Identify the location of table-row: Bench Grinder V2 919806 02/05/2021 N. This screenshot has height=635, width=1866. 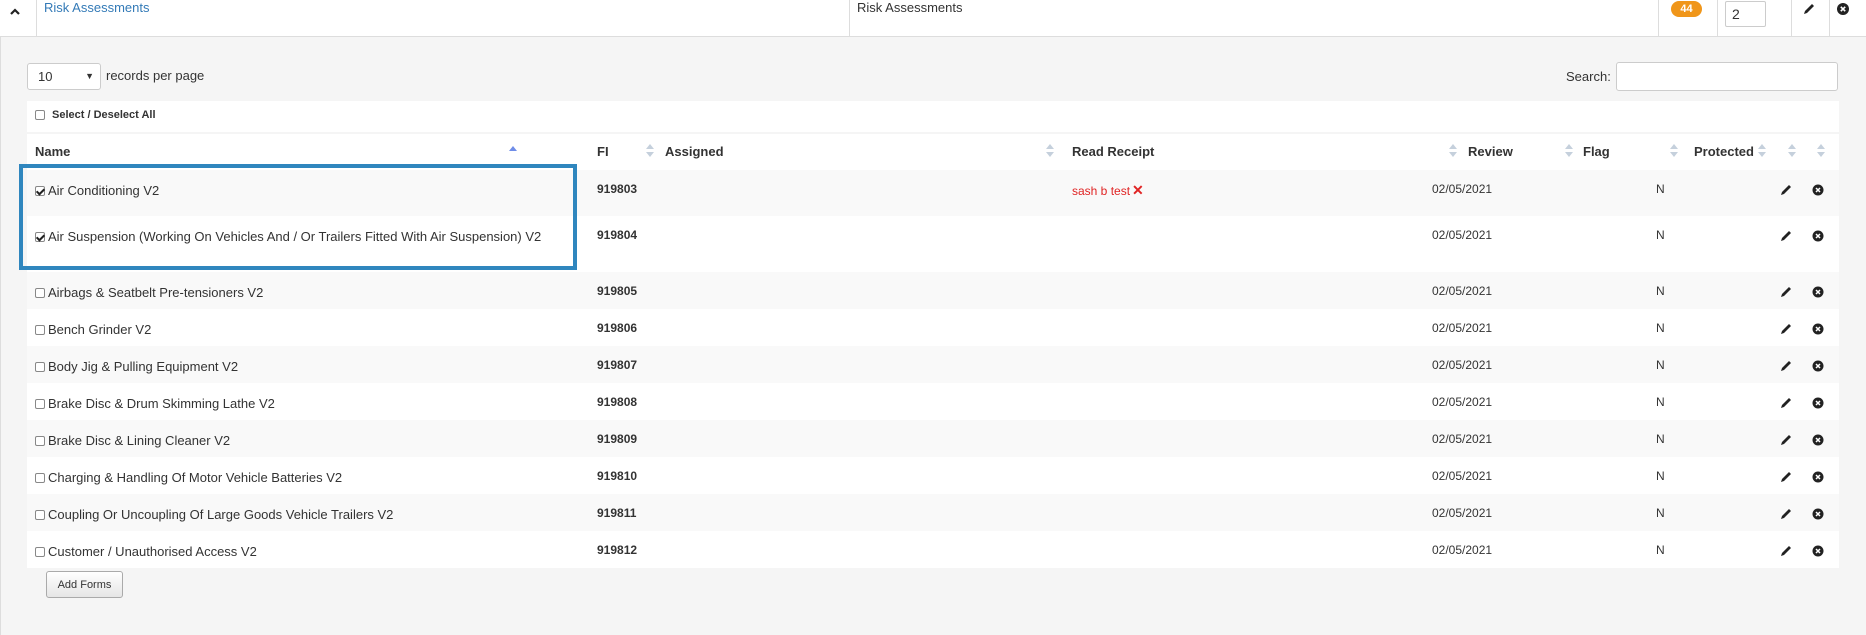
(933, 327).